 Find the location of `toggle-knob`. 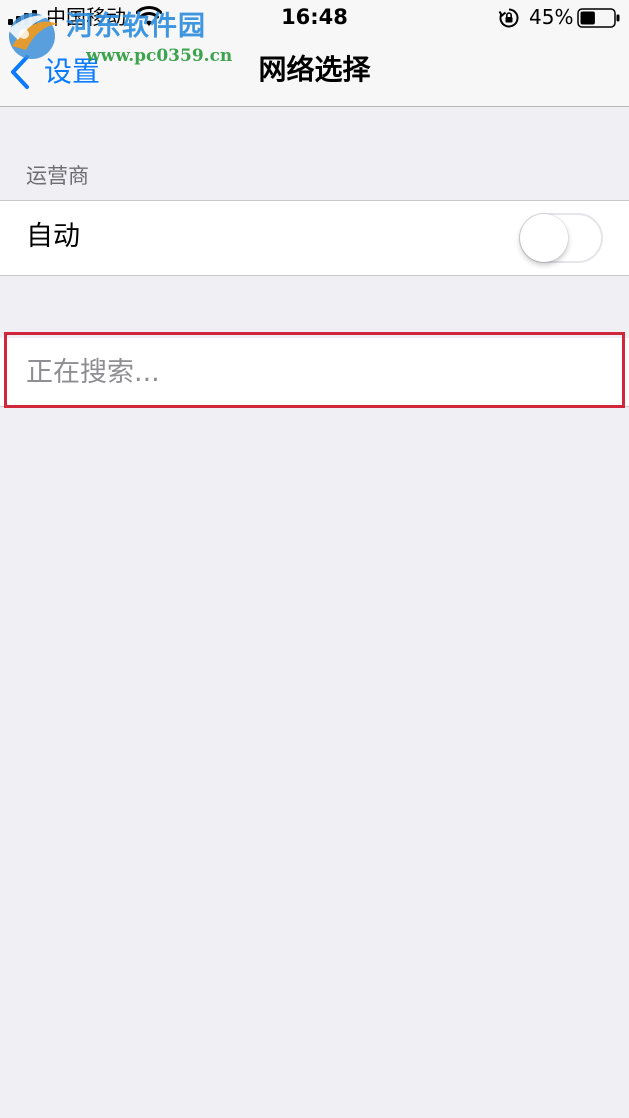

toggle-knob is located at coordinates (544, 238).